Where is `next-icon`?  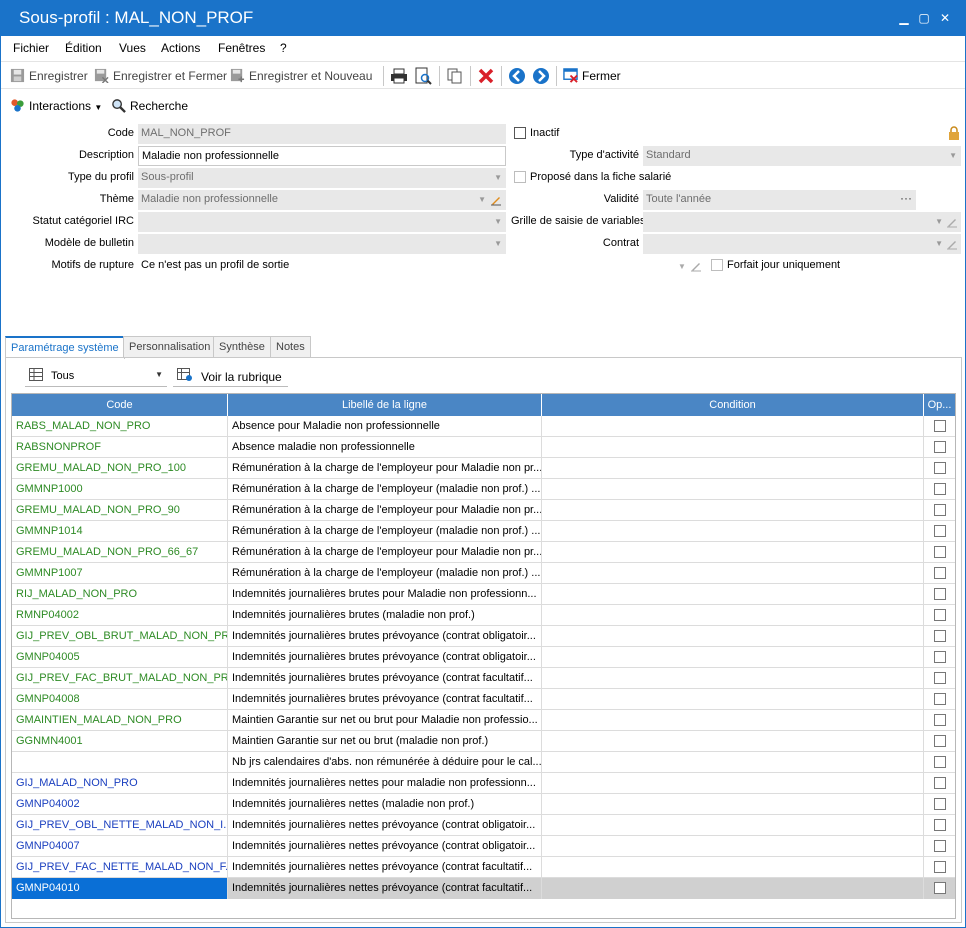
next-icon is located at coordinates (541, 76).